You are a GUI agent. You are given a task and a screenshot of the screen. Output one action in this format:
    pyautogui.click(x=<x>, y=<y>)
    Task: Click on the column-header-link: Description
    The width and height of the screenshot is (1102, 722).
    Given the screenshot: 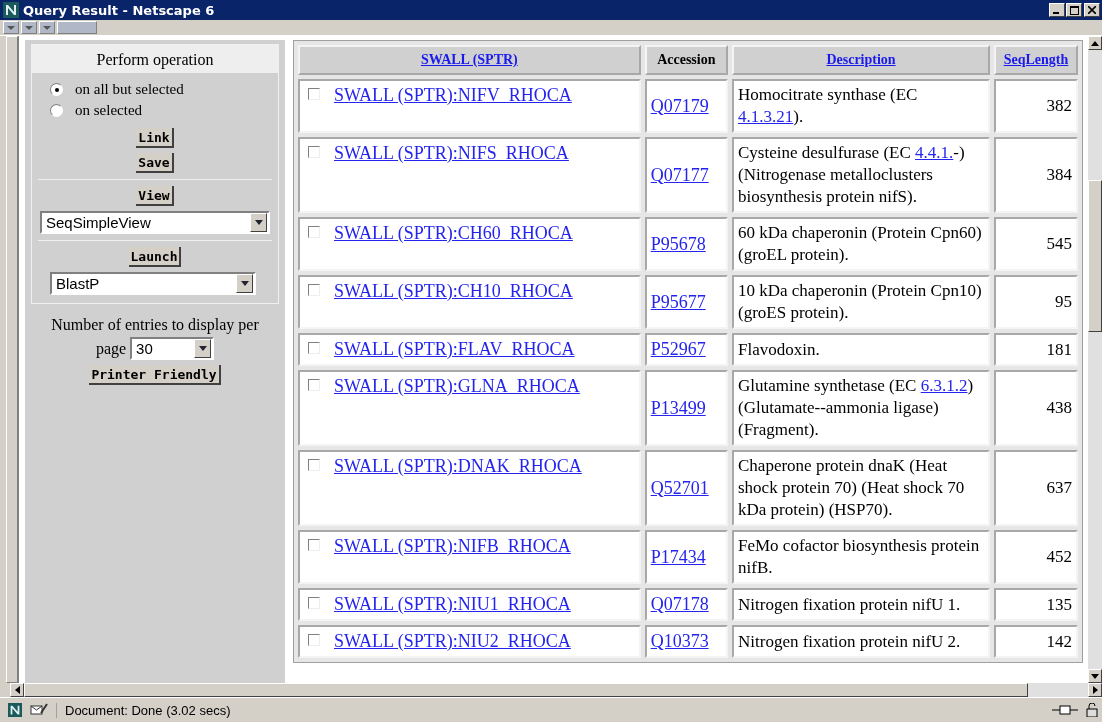 What is the action you would take?
    pyautogui.click(x=861, y=59)
    